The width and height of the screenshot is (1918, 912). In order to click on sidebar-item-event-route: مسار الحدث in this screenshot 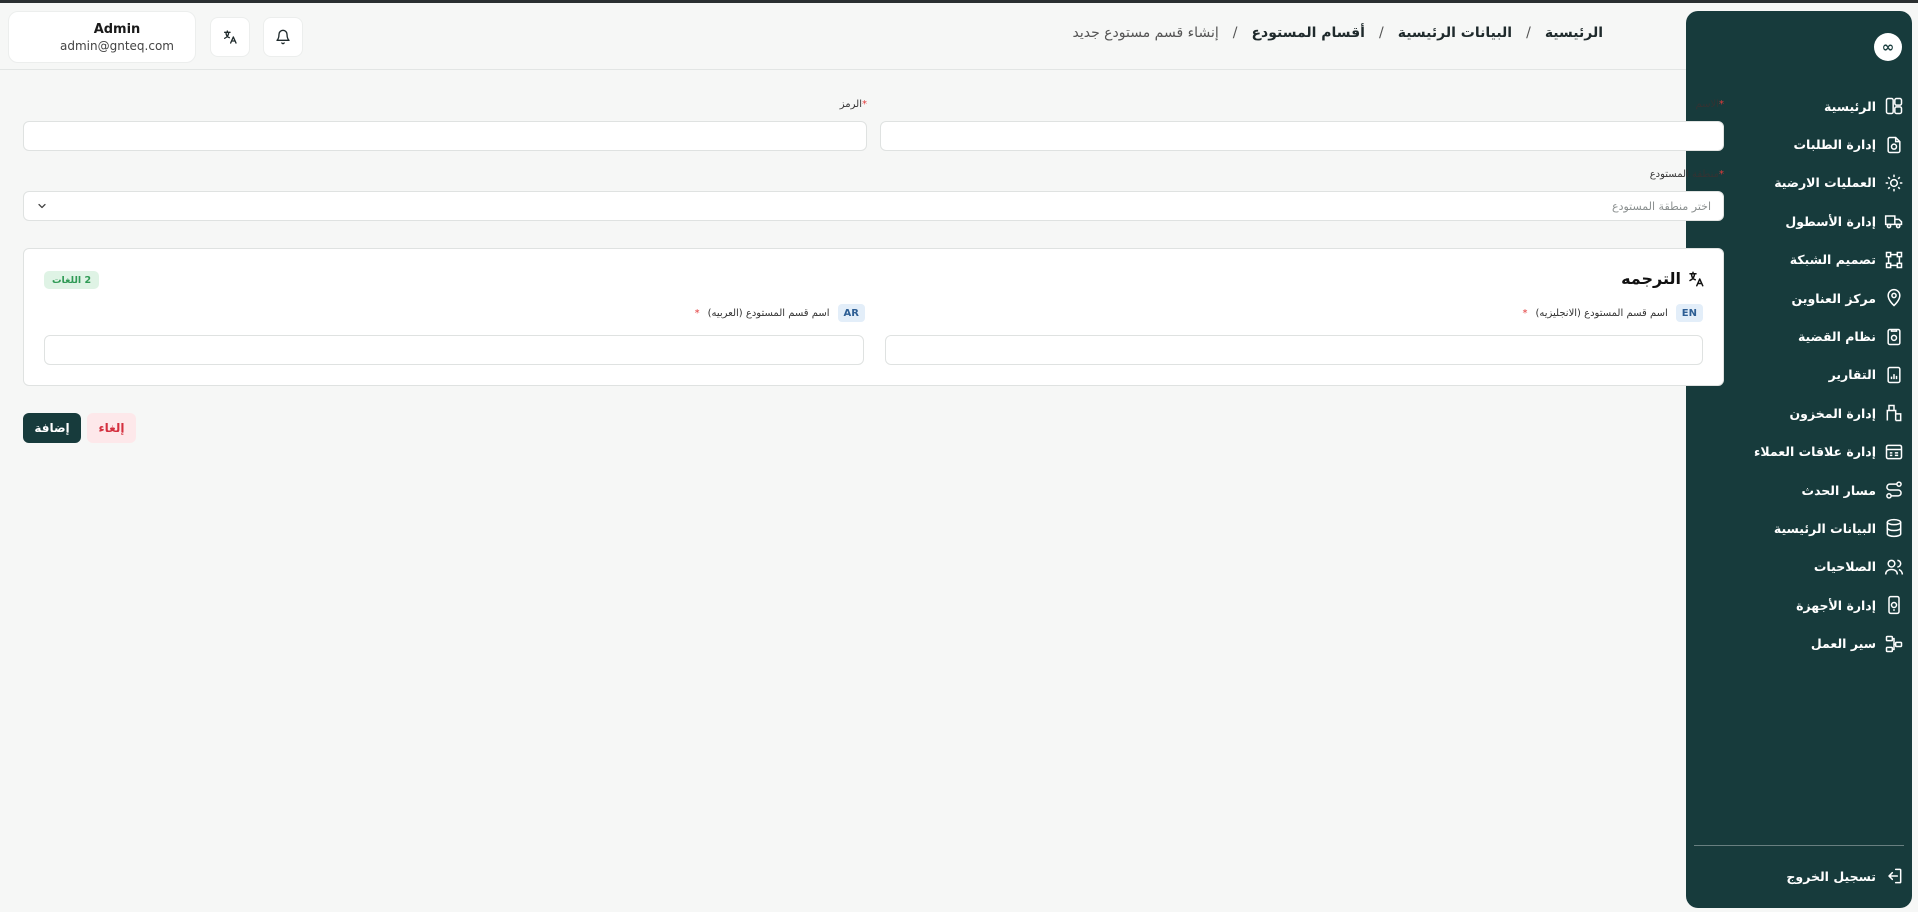, I will do `click(1799, 490)`.